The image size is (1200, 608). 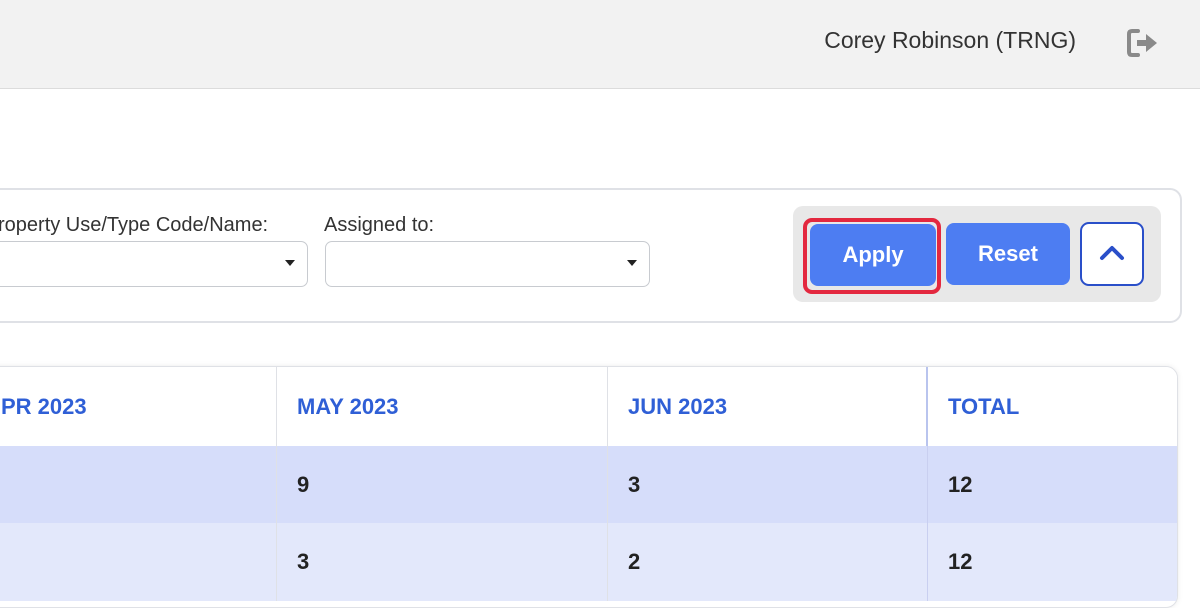 What do you see at coordinates (138, 406) in the screenshot?
I see `column-header: PR 2023` at bounding box center [138, 406].